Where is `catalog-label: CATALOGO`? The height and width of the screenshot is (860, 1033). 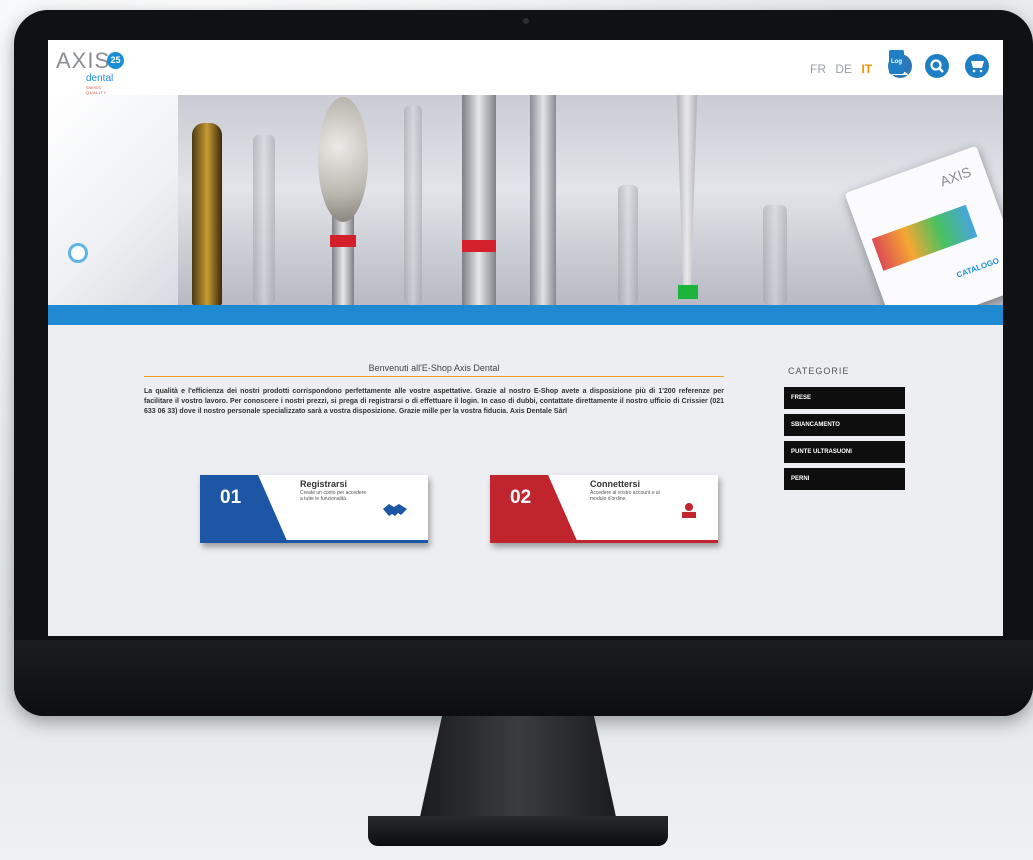 catalog-label: CATALOGO is located at coordinates (978, 268).